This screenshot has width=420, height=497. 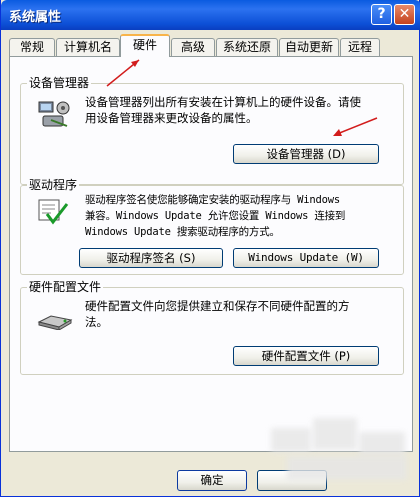 I want to click on device-manager-desc-line1: 设备管理器列出所有安装在计算机上的硬件设备。请使, so click(x=223, y=102).